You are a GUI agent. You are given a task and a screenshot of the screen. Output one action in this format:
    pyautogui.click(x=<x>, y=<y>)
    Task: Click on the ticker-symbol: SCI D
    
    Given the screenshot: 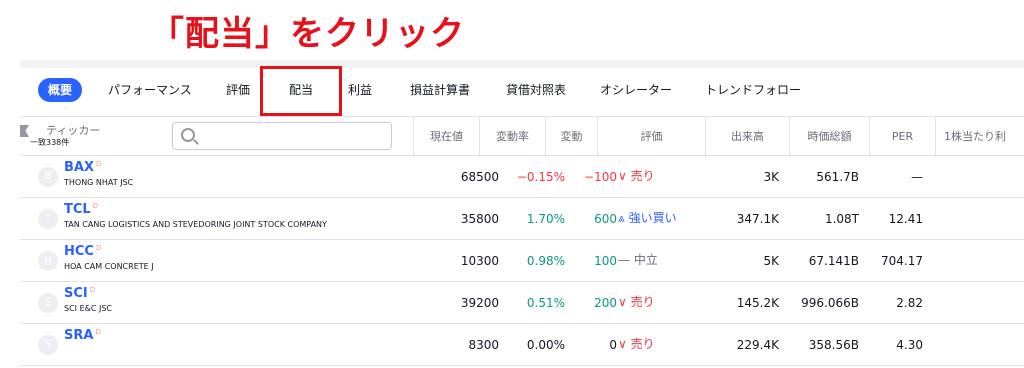 What is the action you would take?
    pyautogui.click(x=79, y=293)
    